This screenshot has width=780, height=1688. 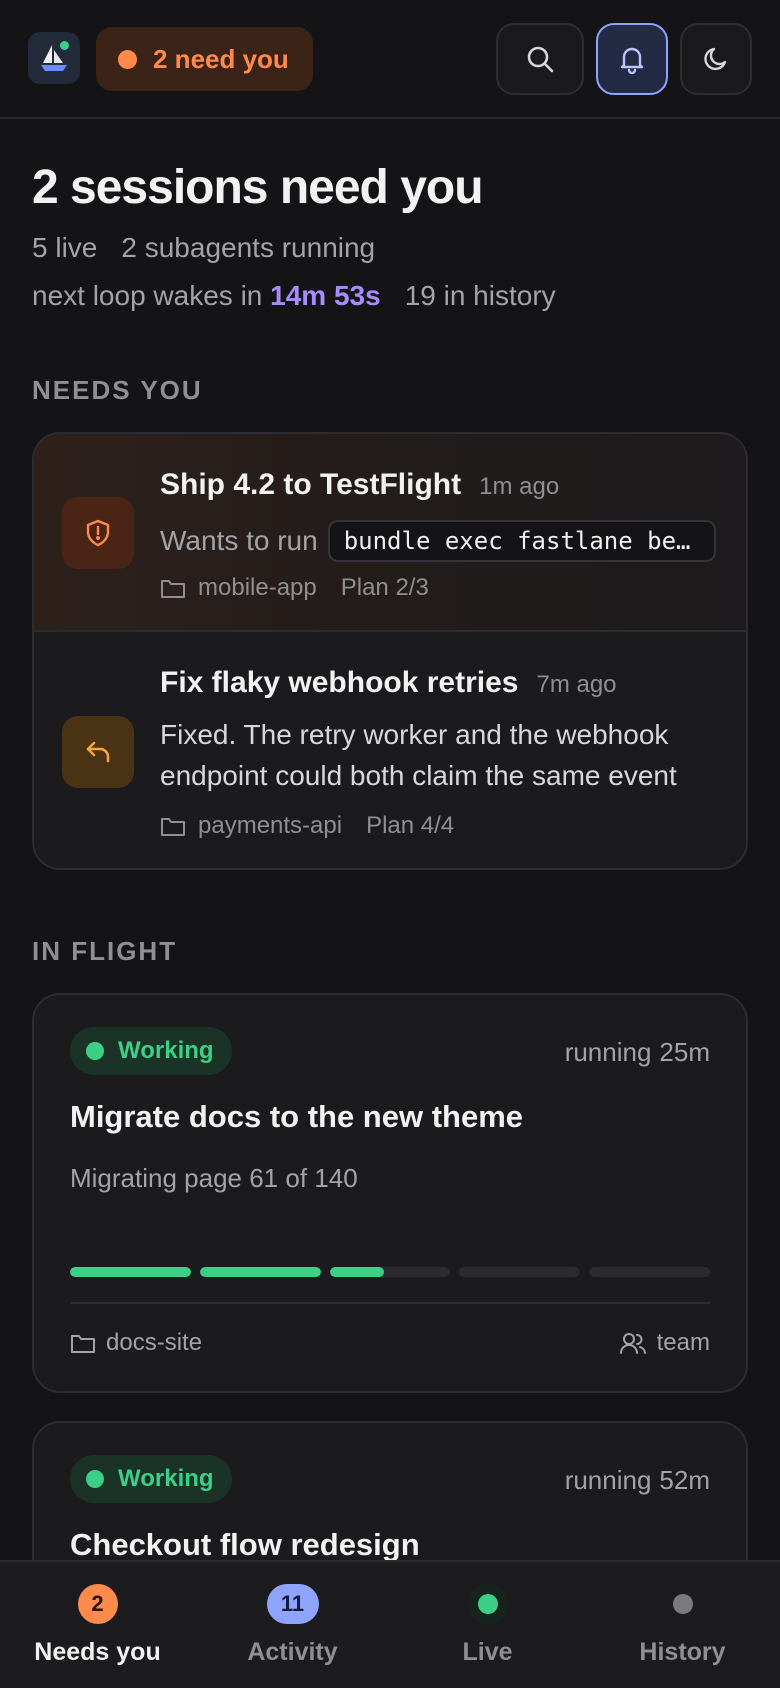 I want to click on session-title: Fix flaky webhook retries 7m ago, so click(x=388, y=683).